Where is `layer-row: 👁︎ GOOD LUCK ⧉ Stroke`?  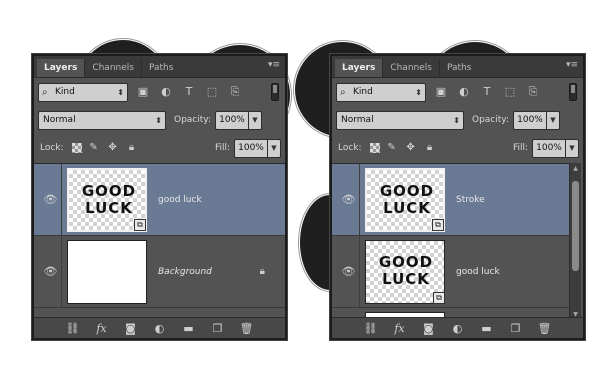
layer-row: 👁︎ GOOD LUCK ⧉ Stroke is located at coordinates (452, 200).